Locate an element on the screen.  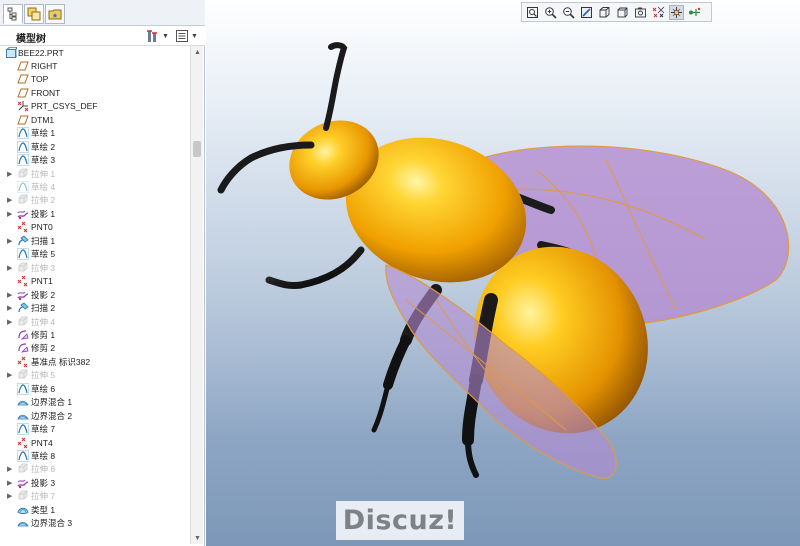
tree-settings-button: ▼ is located at coordinates (157, 36).